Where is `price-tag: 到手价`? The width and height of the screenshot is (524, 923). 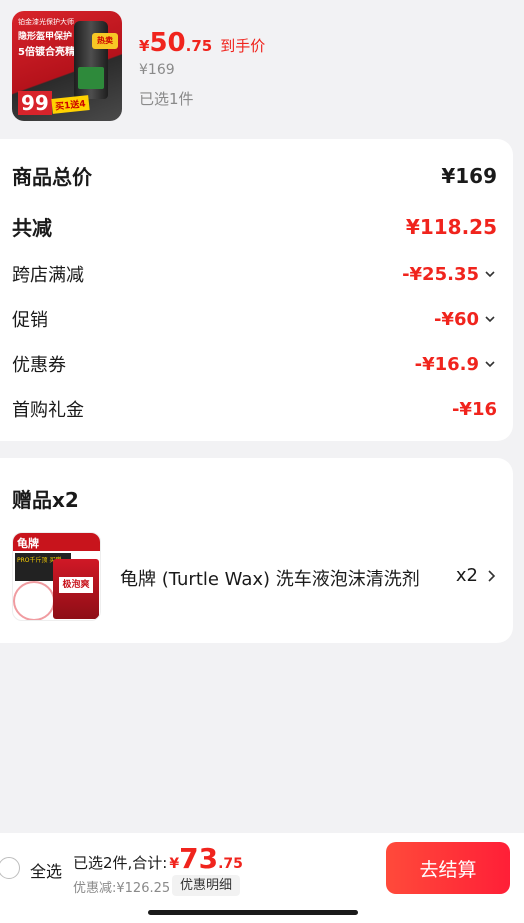
price-tag: 到手价 is located at coordinates (243, 46).